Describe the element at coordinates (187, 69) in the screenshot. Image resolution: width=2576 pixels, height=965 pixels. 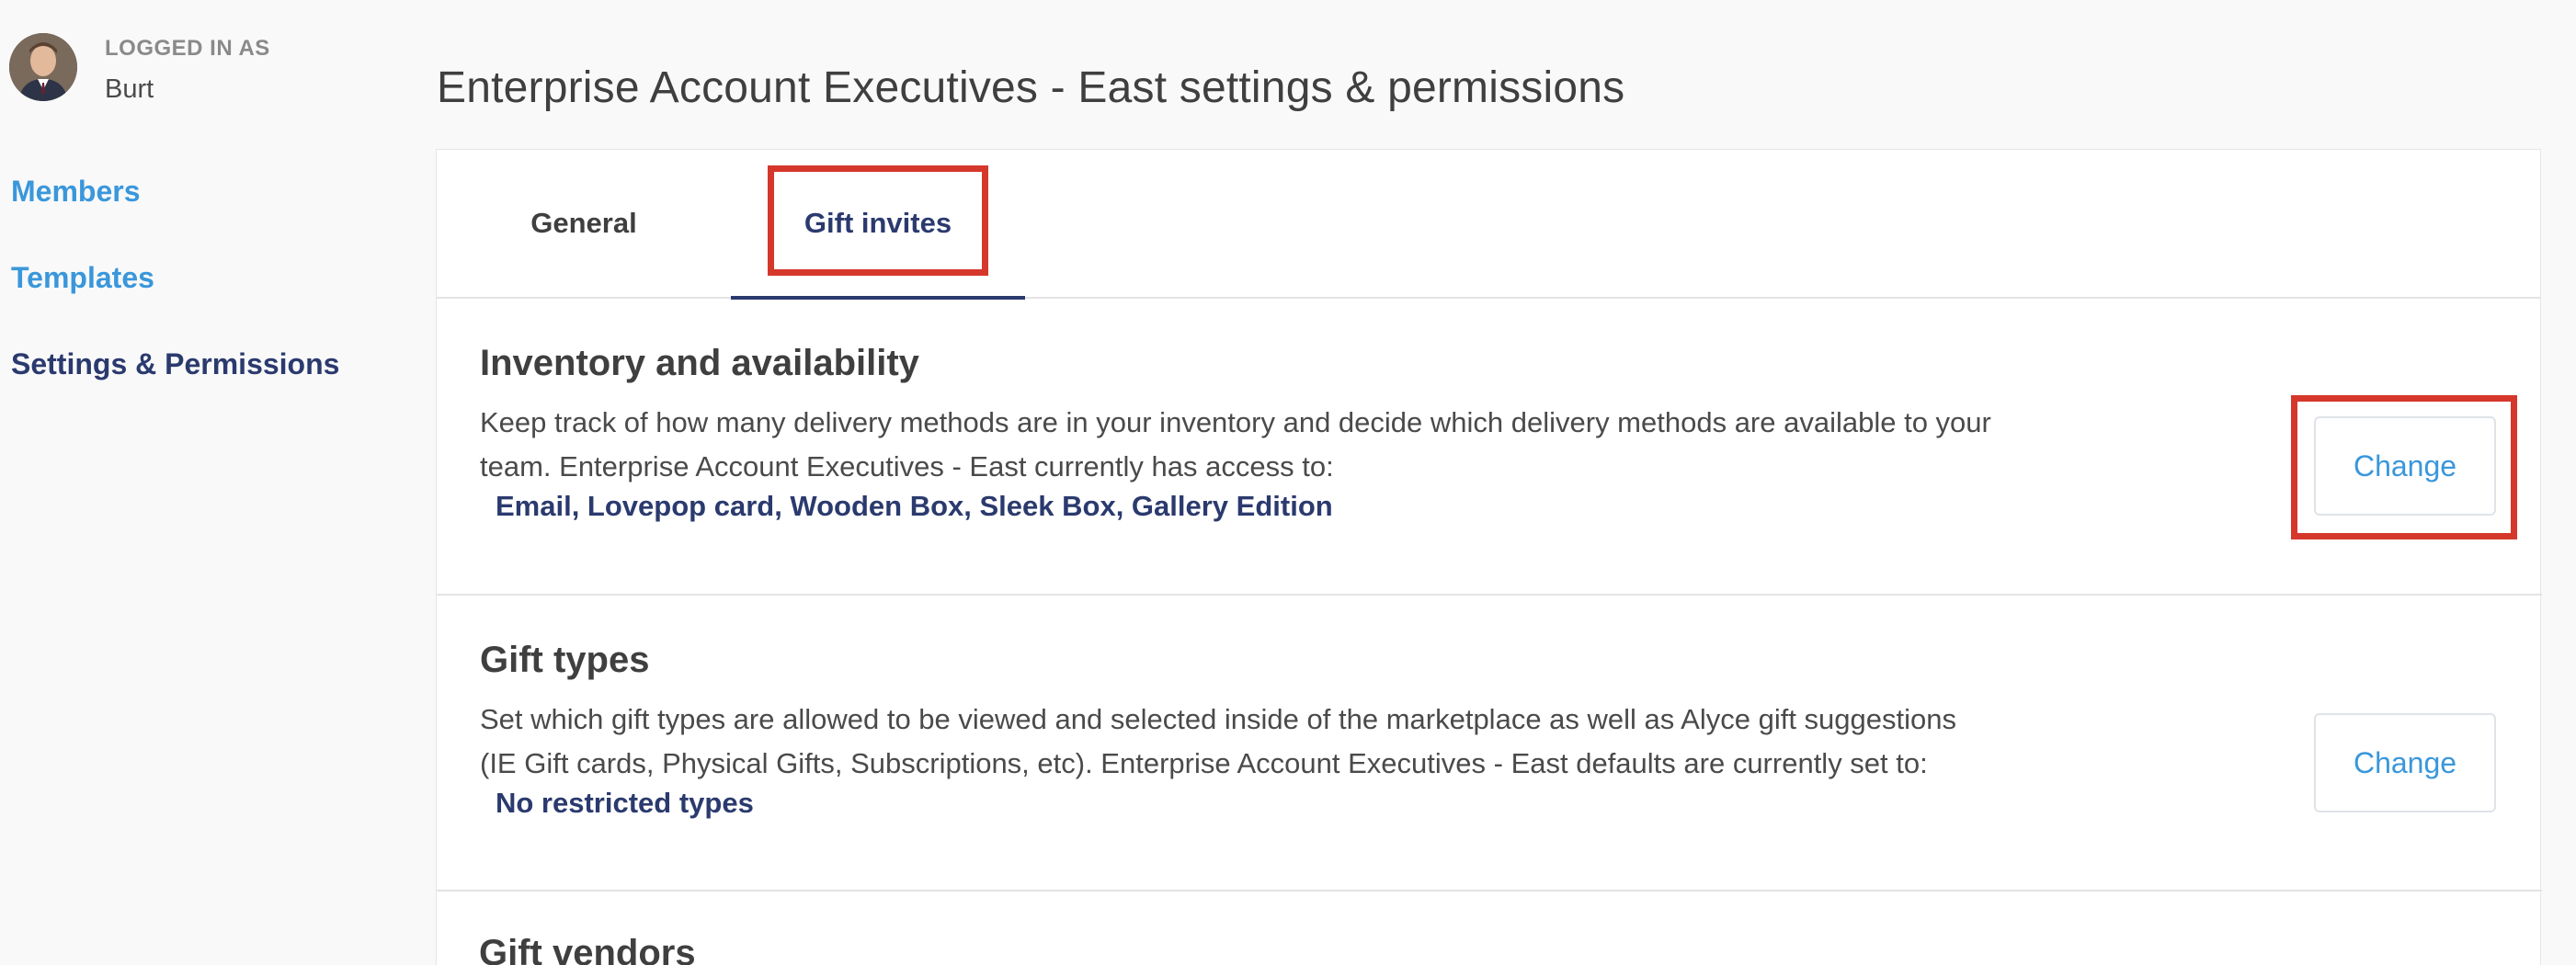
I see `user-meta: LOGGED IN AS Burt` at that location.